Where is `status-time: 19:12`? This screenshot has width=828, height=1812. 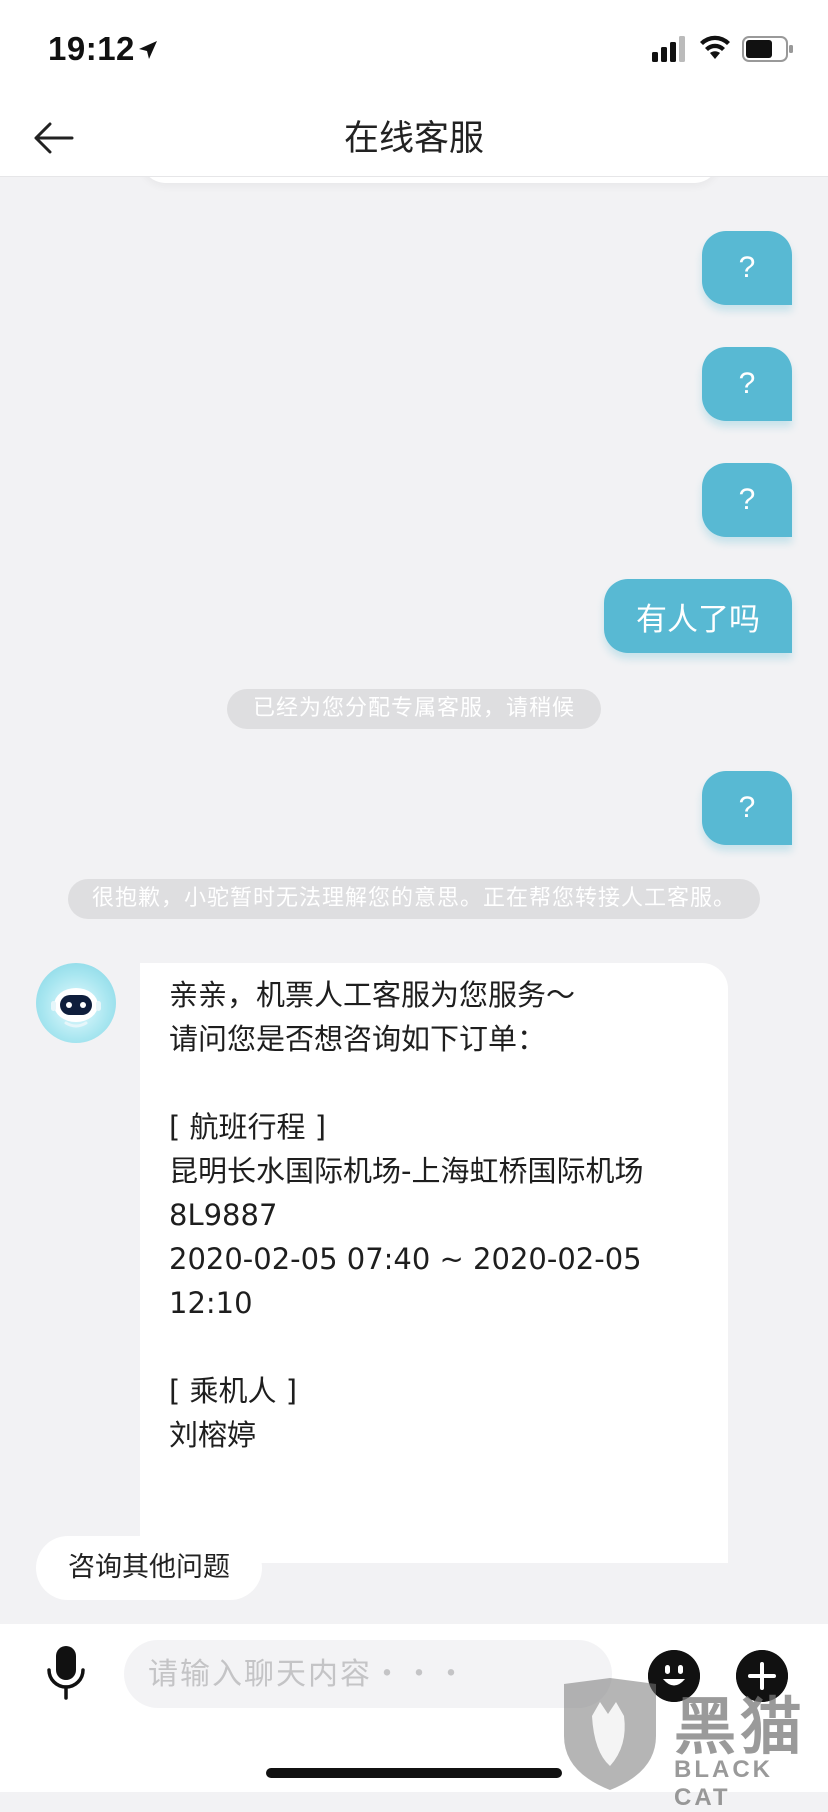
status-time: 19:12 is located at coordinates (91, 48).